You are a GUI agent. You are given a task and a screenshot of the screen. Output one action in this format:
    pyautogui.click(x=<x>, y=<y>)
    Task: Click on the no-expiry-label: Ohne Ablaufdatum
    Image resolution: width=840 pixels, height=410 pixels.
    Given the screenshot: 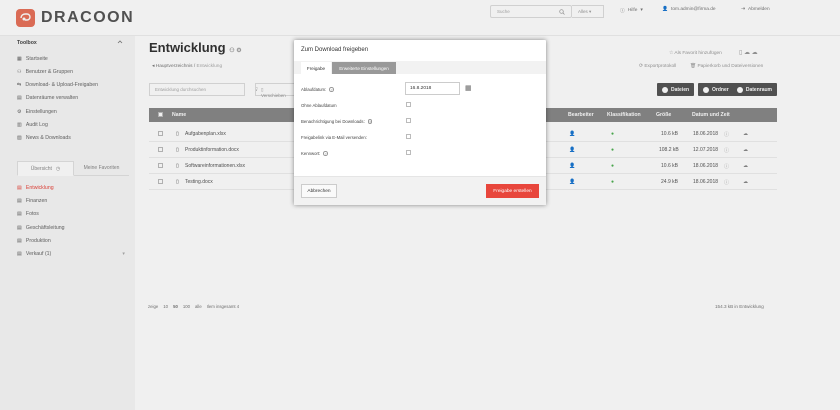 What is the action you would take?
    pyautogui.click(x=319, y=105)
    